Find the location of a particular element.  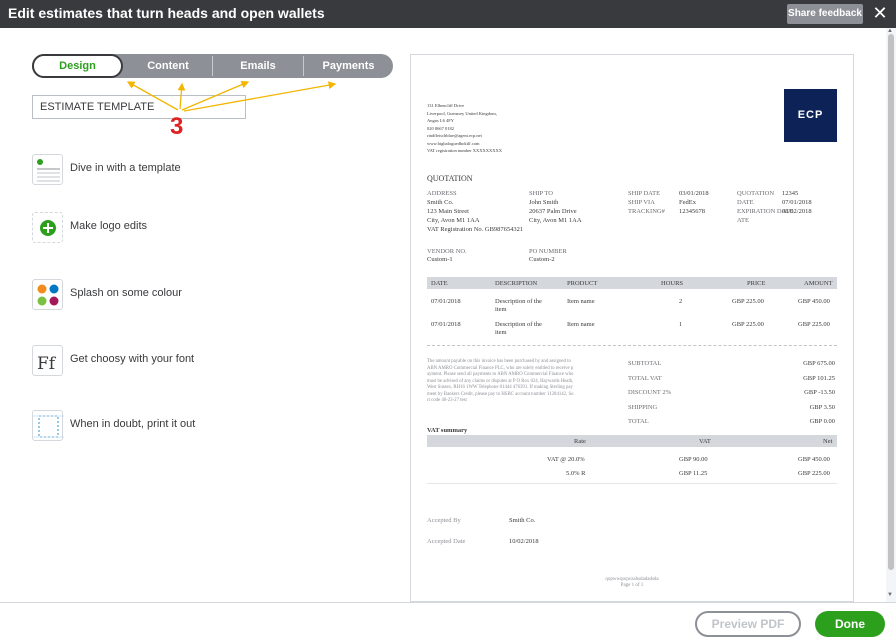

total-label: TOTAL VAT is located at coordinates (645, 378).